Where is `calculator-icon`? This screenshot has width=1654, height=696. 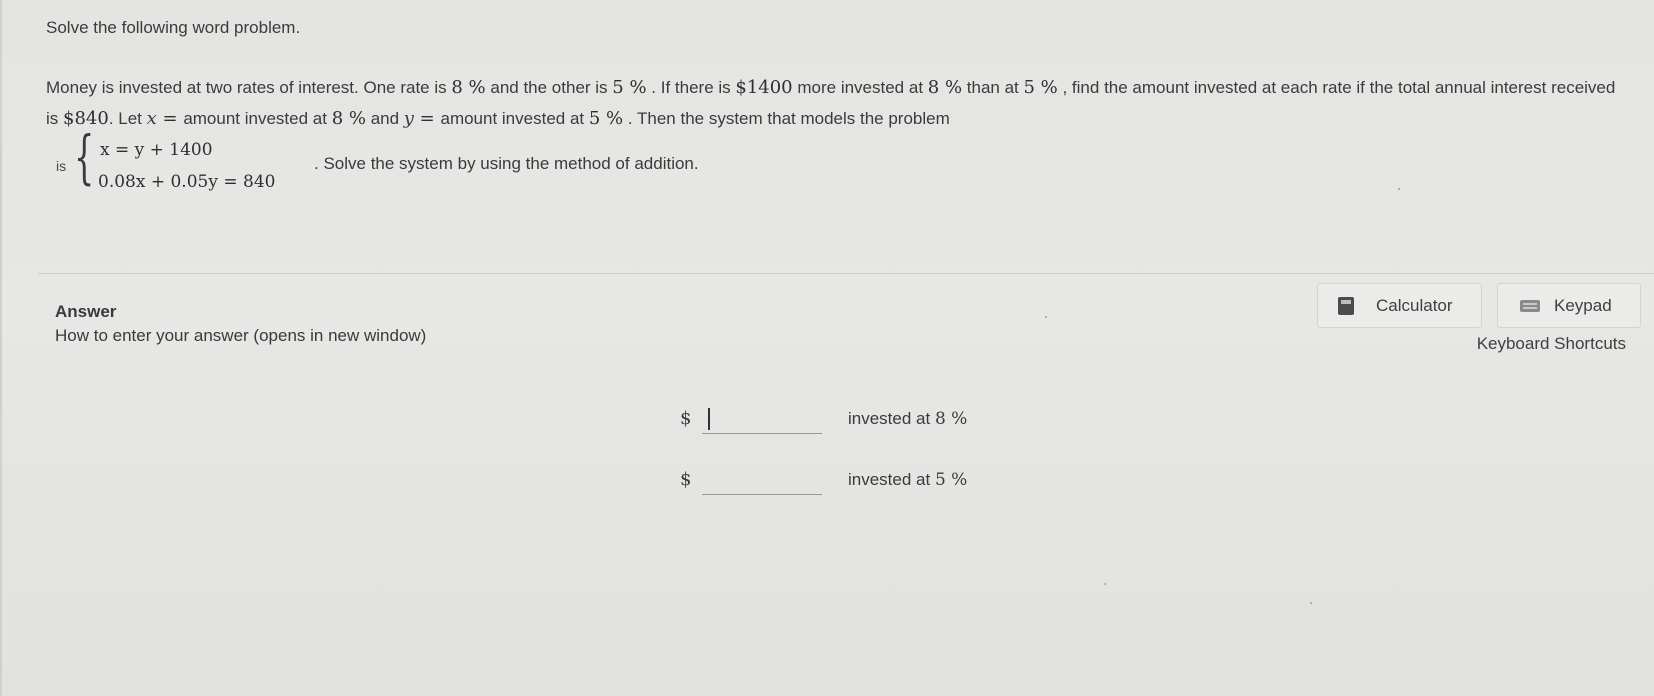 calculator-icon is located at coordinates (1346, 305).